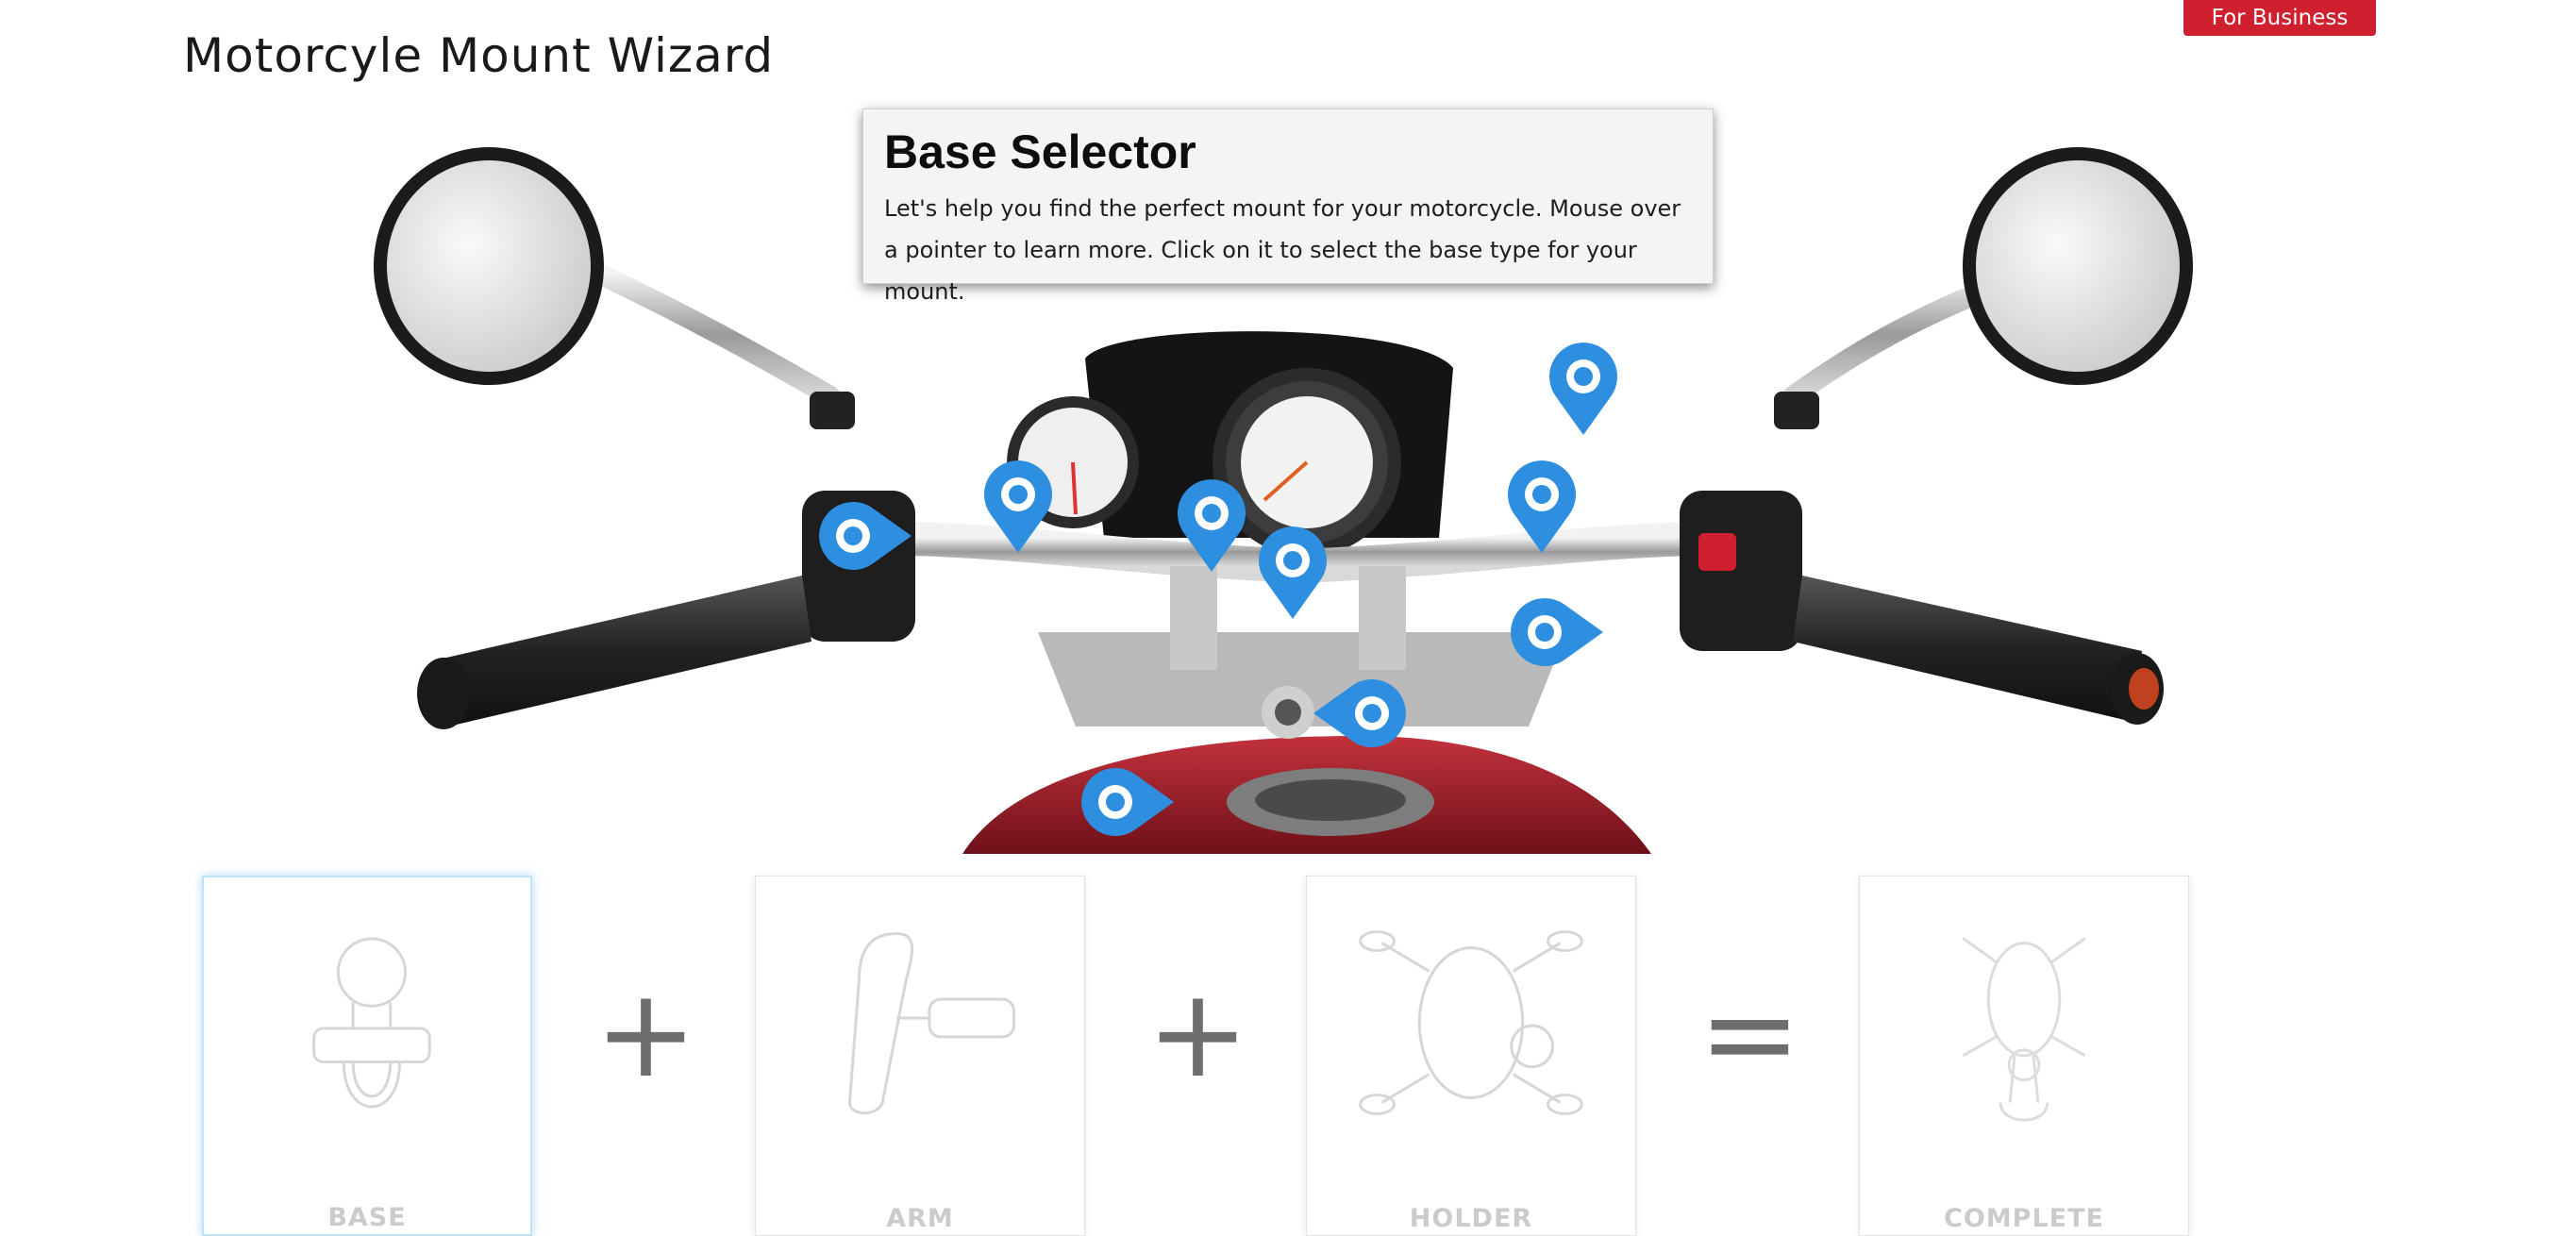 The height and width of the screenshot is (1236, 2576). What do you see at coordinates (1471, 1218) in the screenshot?
I see `step-label-holder: HOLDER` at bounding box center [1471, 1218].